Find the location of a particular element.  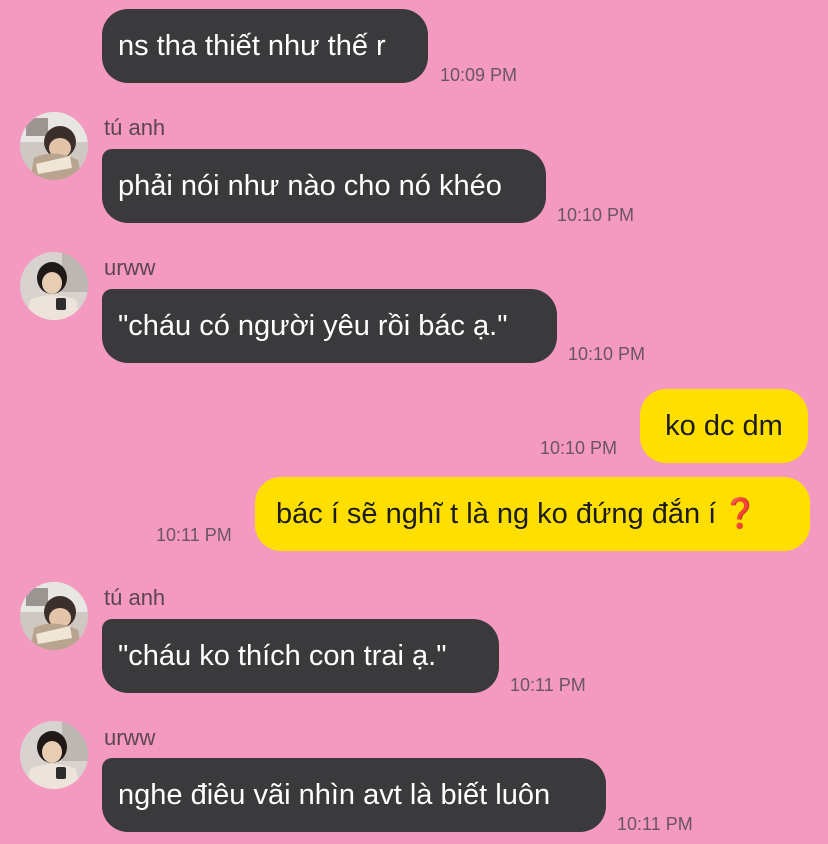

message-text: ko dc dm is located at coordinates (724, 425).